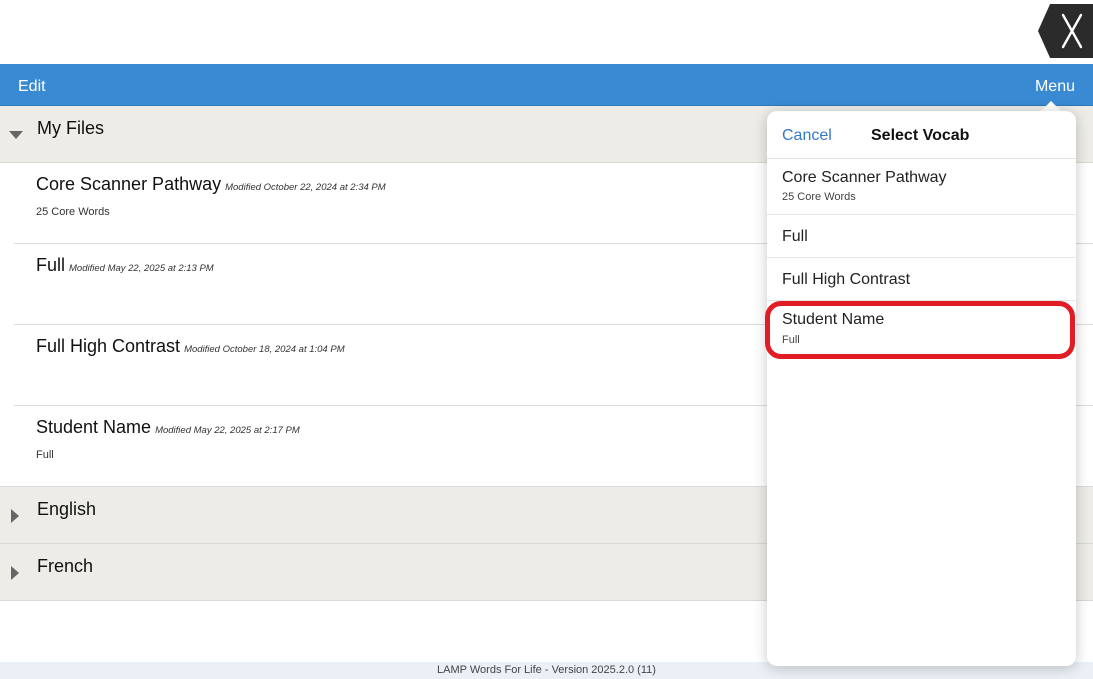 This screenshot has height=679, width=1093. What do you see at coordinates (32, 87) in the screenshot?
I see `edit-button: Edit` at bounding box center [32, 87].